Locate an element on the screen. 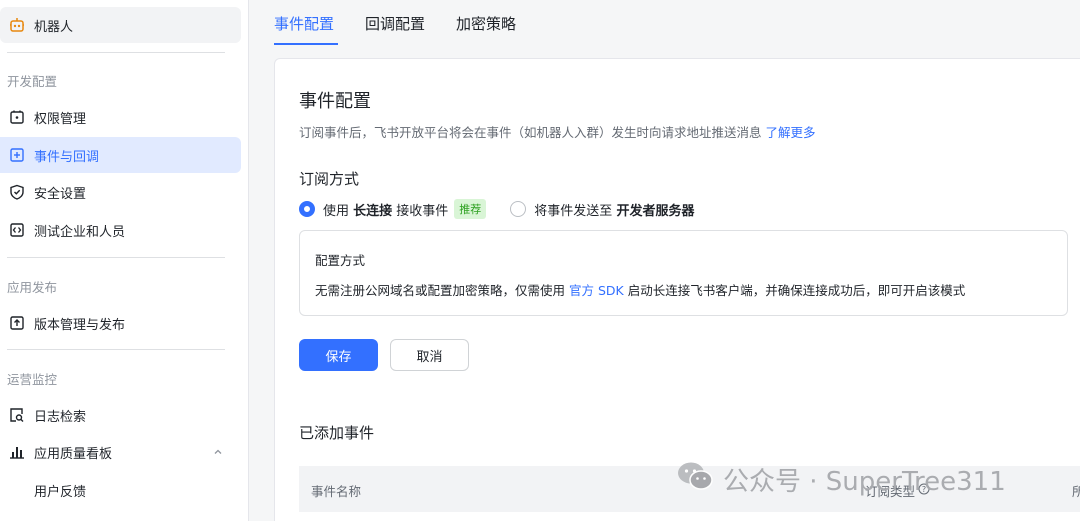 Image resolution: width=1080 pixels, height=521 pixels. shield-icon is located at coordinates (17, 192).